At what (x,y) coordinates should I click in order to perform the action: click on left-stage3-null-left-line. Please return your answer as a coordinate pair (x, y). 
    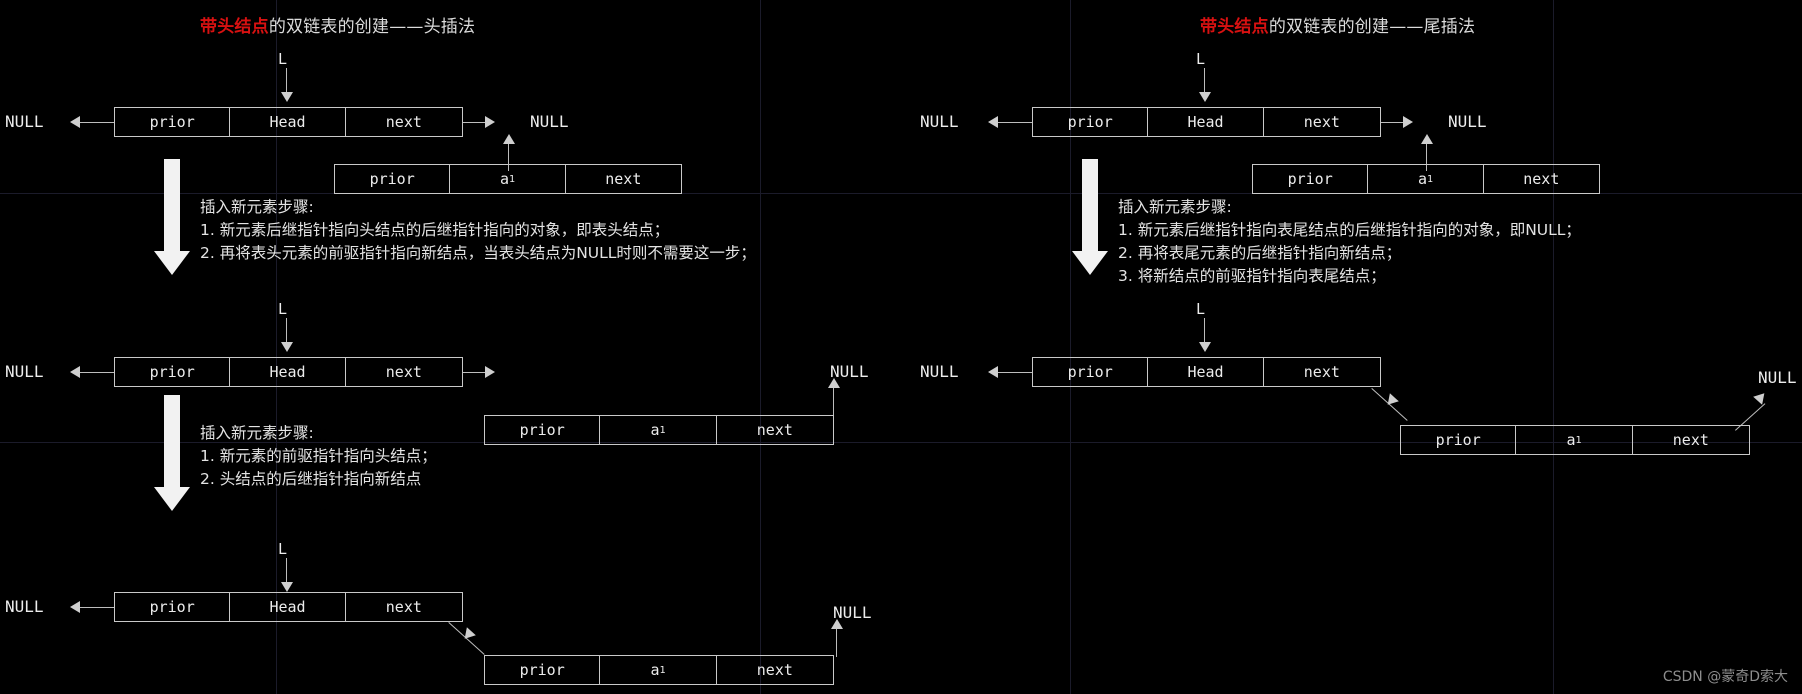
    Looking at the image, I should click on (96, 607).